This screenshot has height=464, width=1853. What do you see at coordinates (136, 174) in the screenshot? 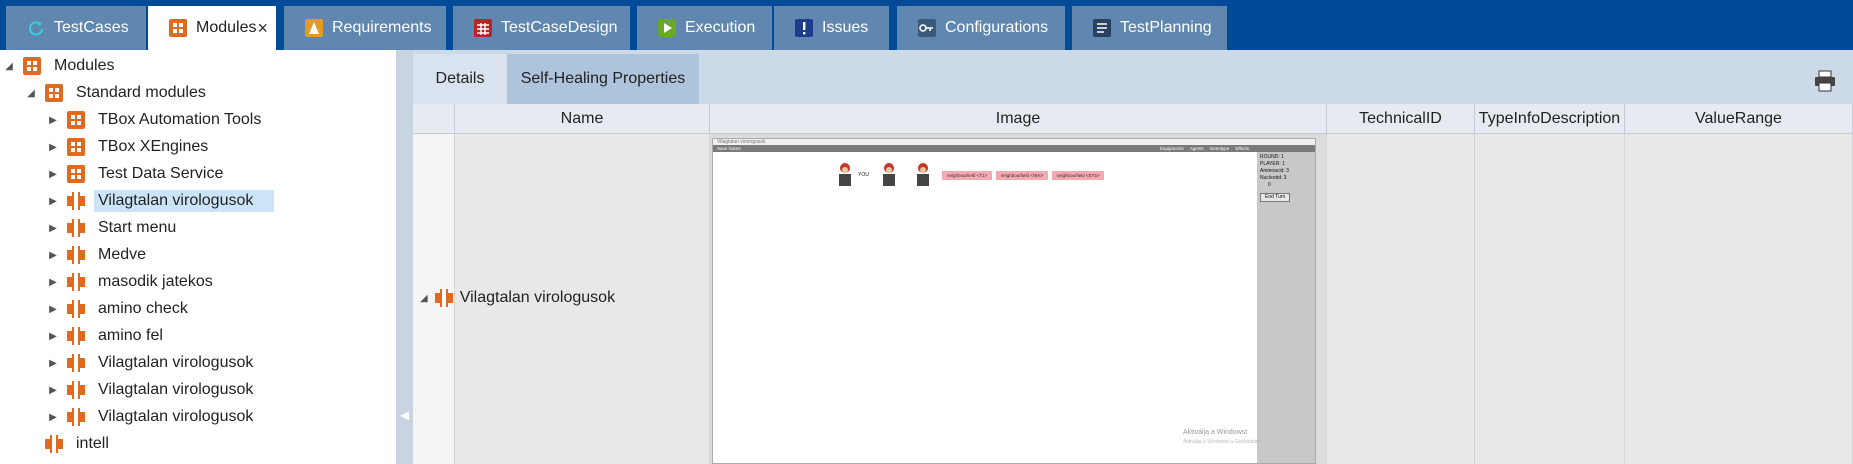
I see `tree-node-folder: ▶ Test Data Service` at bounding box center [136, 174].